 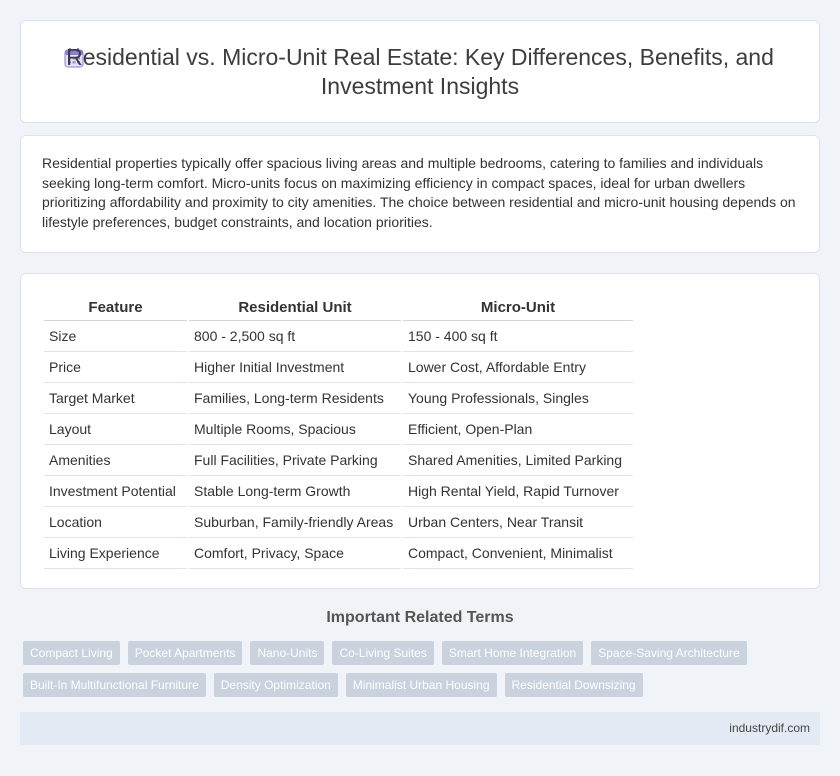 What do you see at coordinates (115, 522) in the screenshot?
I see `feature-cell: Location` at bounding box center [115, 522].